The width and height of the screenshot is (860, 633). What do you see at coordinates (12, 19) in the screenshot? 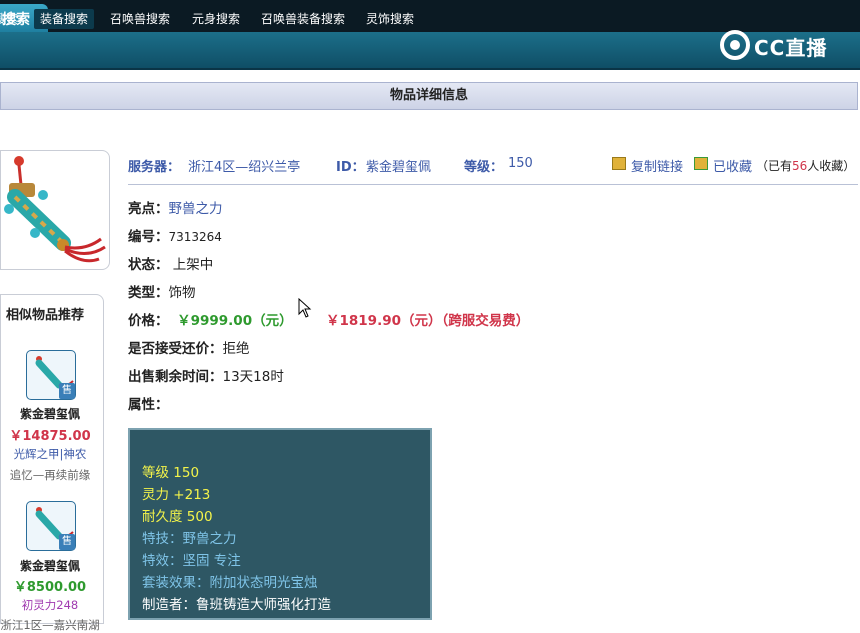
I see `nav-search: 搜索` at bounding box center [12, 19].